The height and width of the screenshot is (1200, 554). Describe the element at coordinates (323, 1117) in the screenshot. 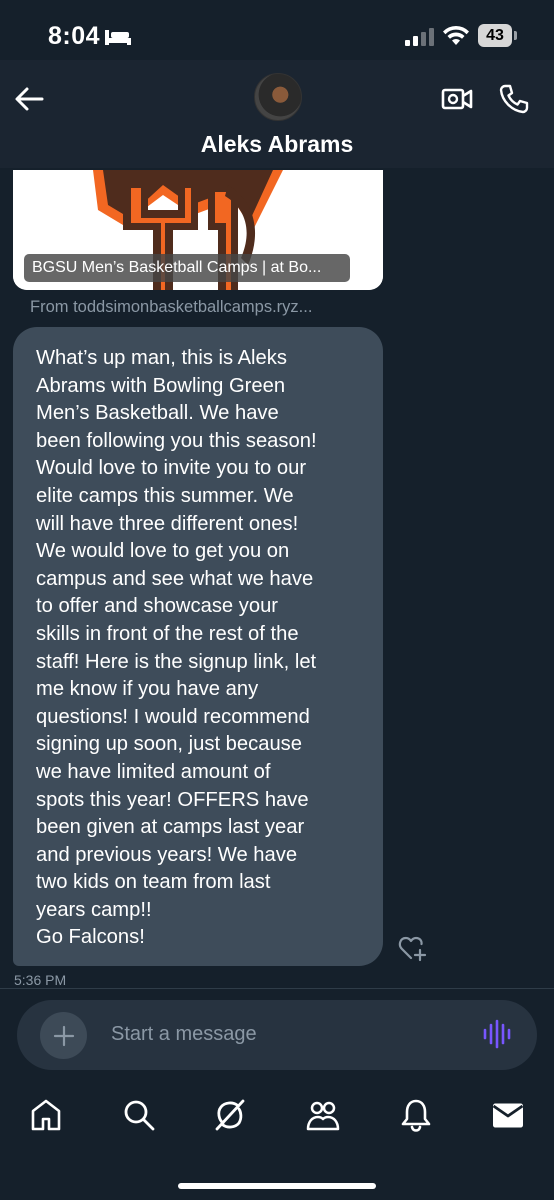

I see `communities-icon` at that location.